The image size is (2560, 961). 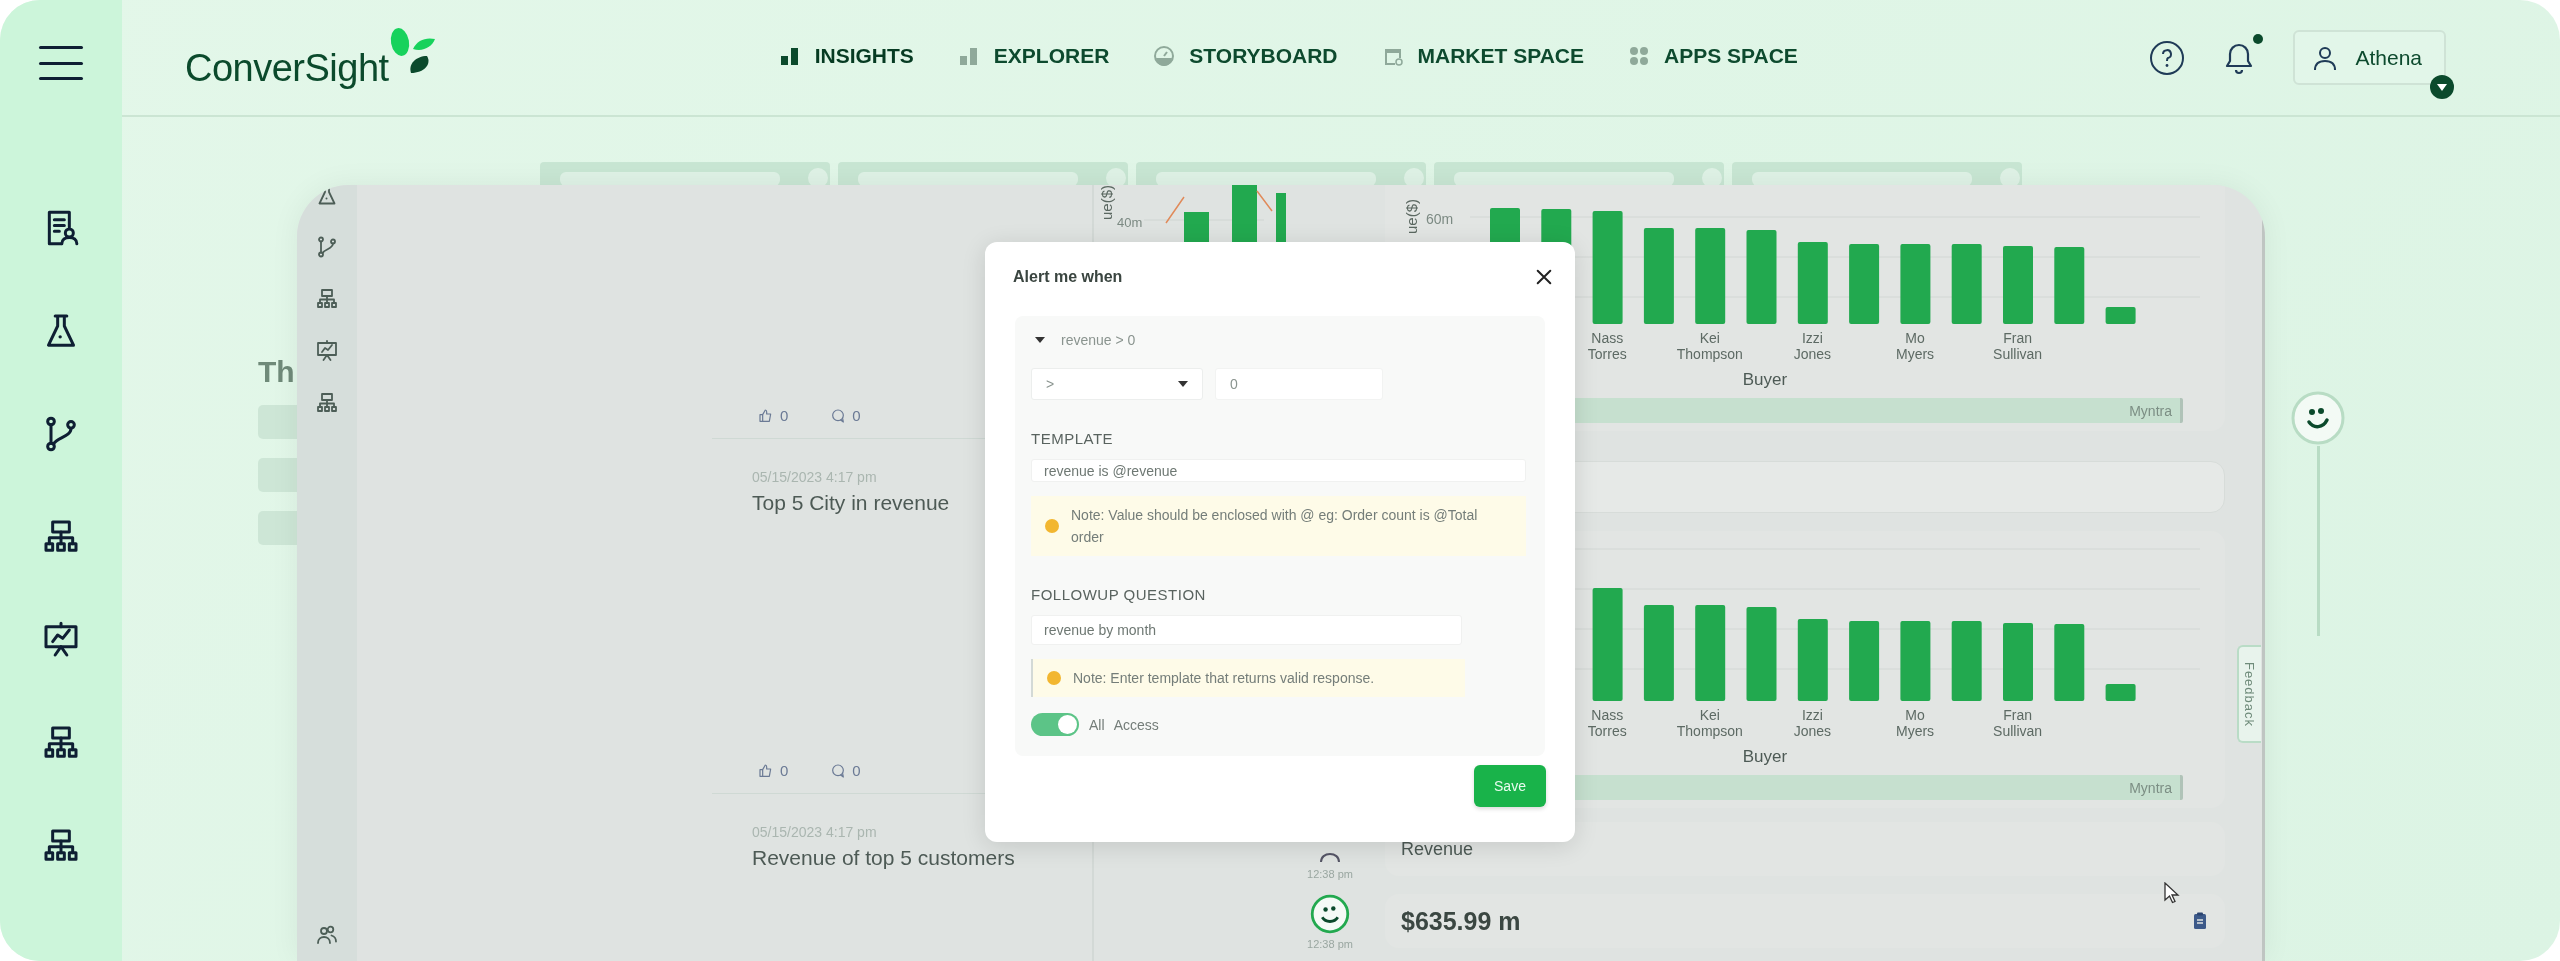 I want to click on answer-value: $635.99 m, so click(x=1461, y=921).